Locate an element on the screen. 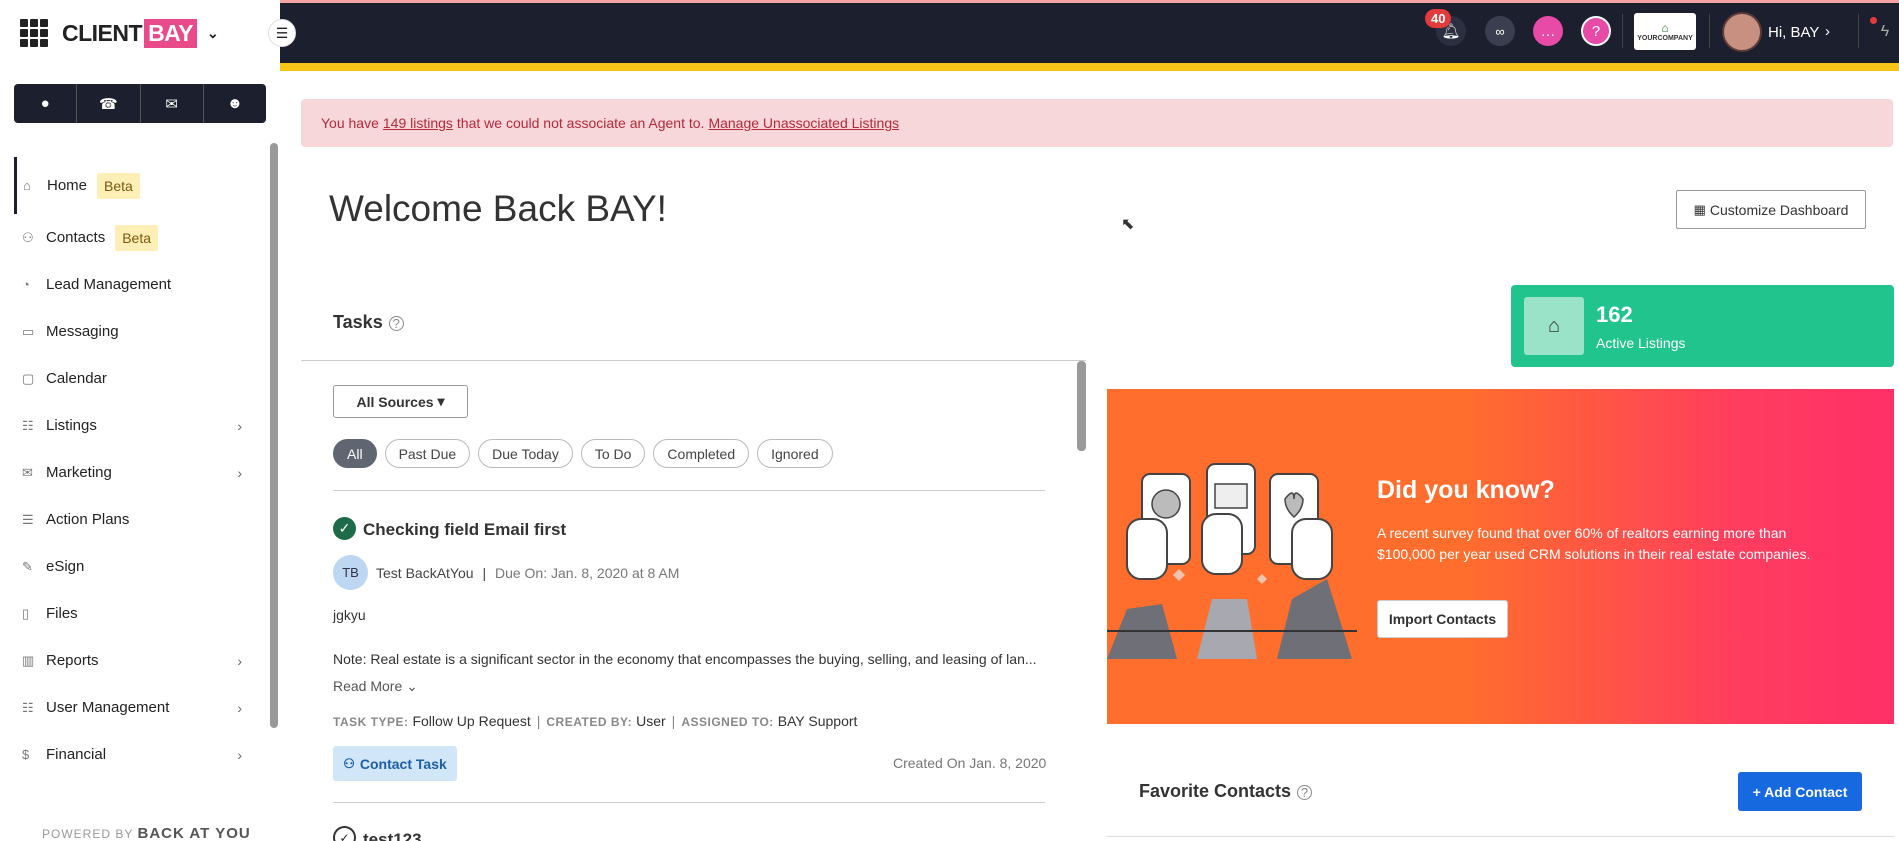 The width and height of the screenshot is (1899, 841). sidebar-item-calendar: ▢ Calendar is located at coordinates (139, 378).